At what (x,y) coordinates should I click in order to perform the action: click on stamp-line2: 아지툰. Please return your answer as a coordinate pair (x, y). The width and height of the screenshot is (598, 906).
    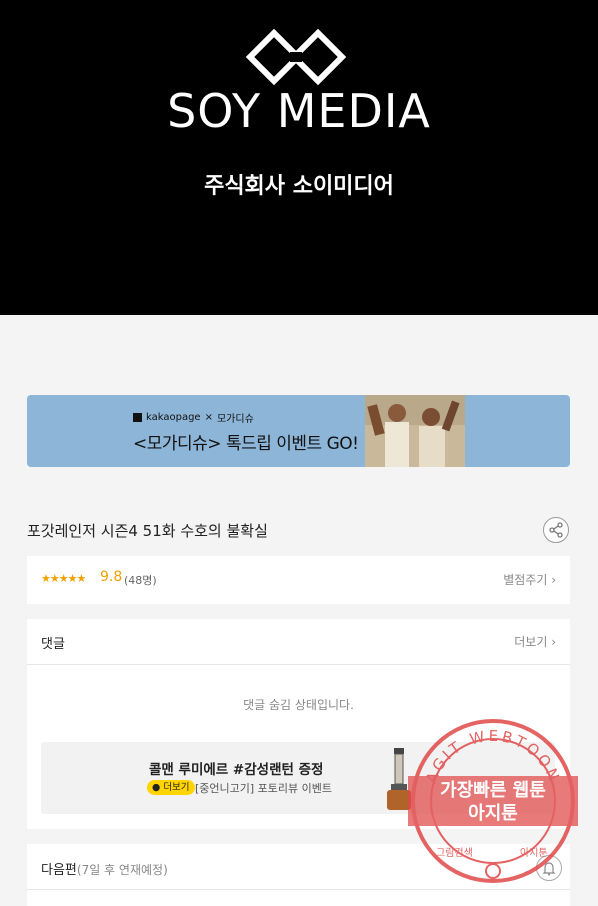
    Looking at the image, I should click on (493, 813).